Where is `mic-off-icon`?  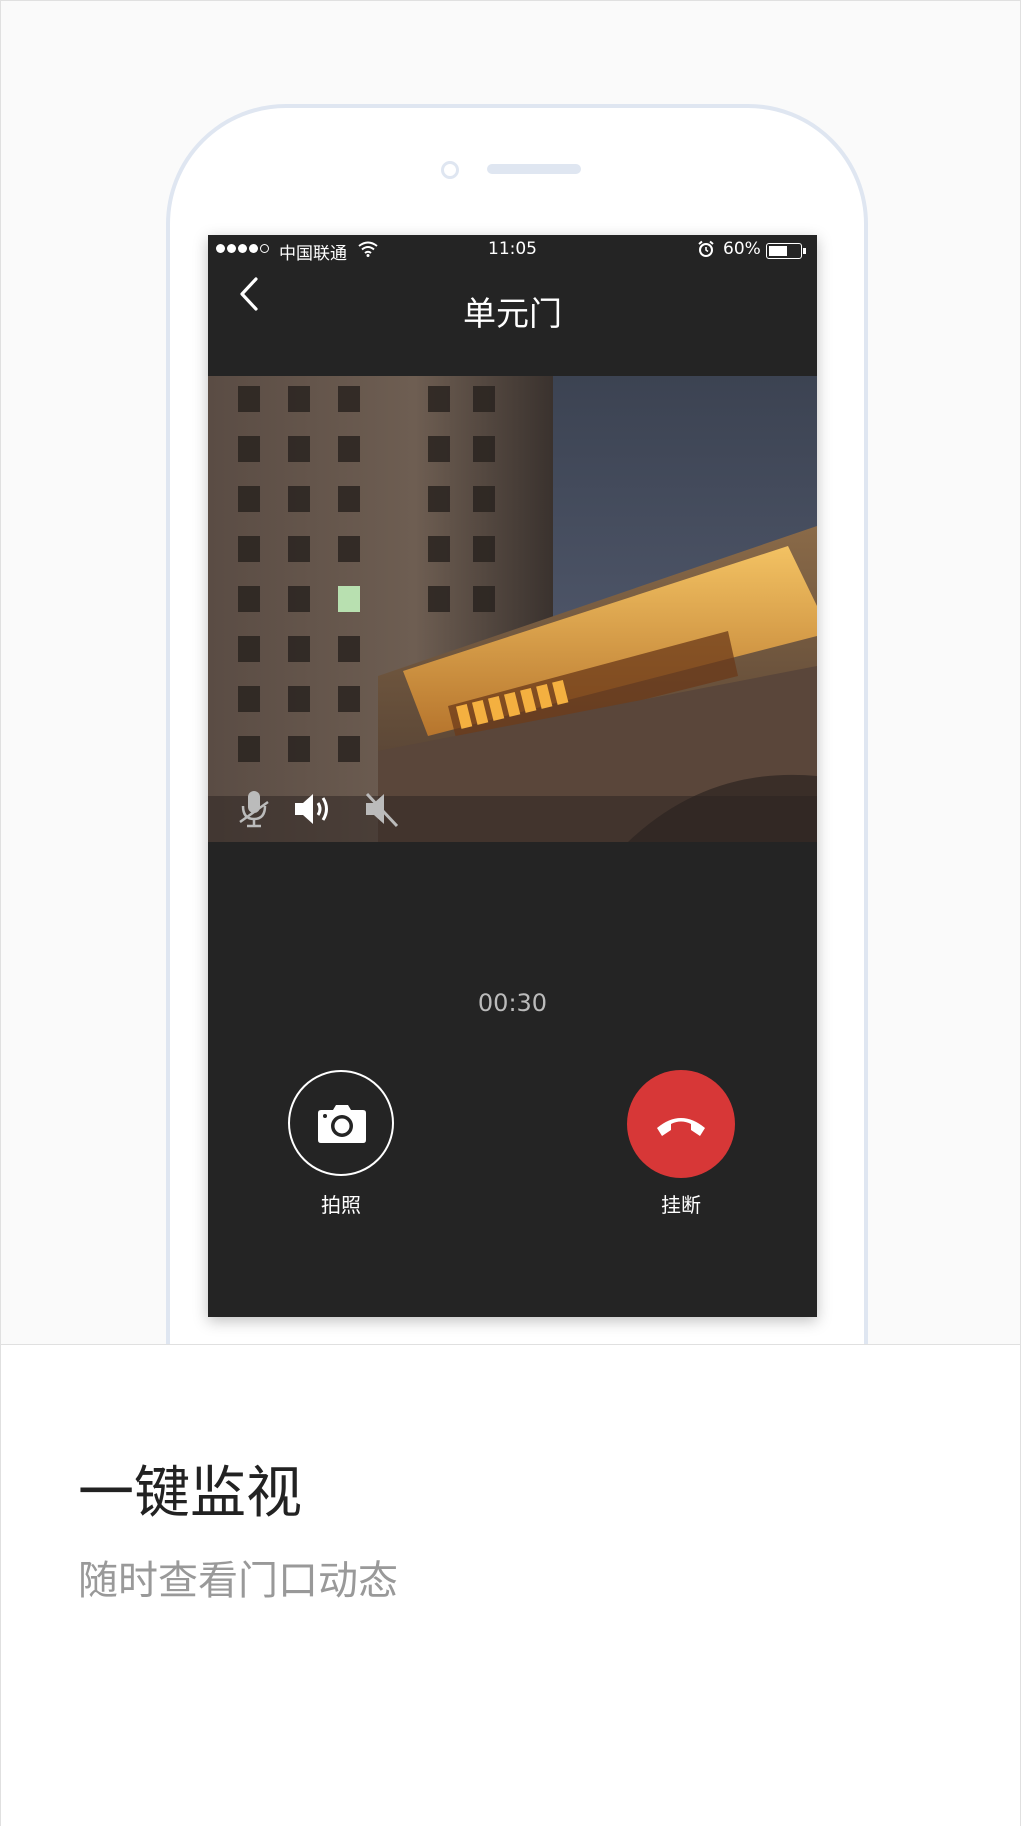
mic-off-icon is located at coordinates (254, 809).